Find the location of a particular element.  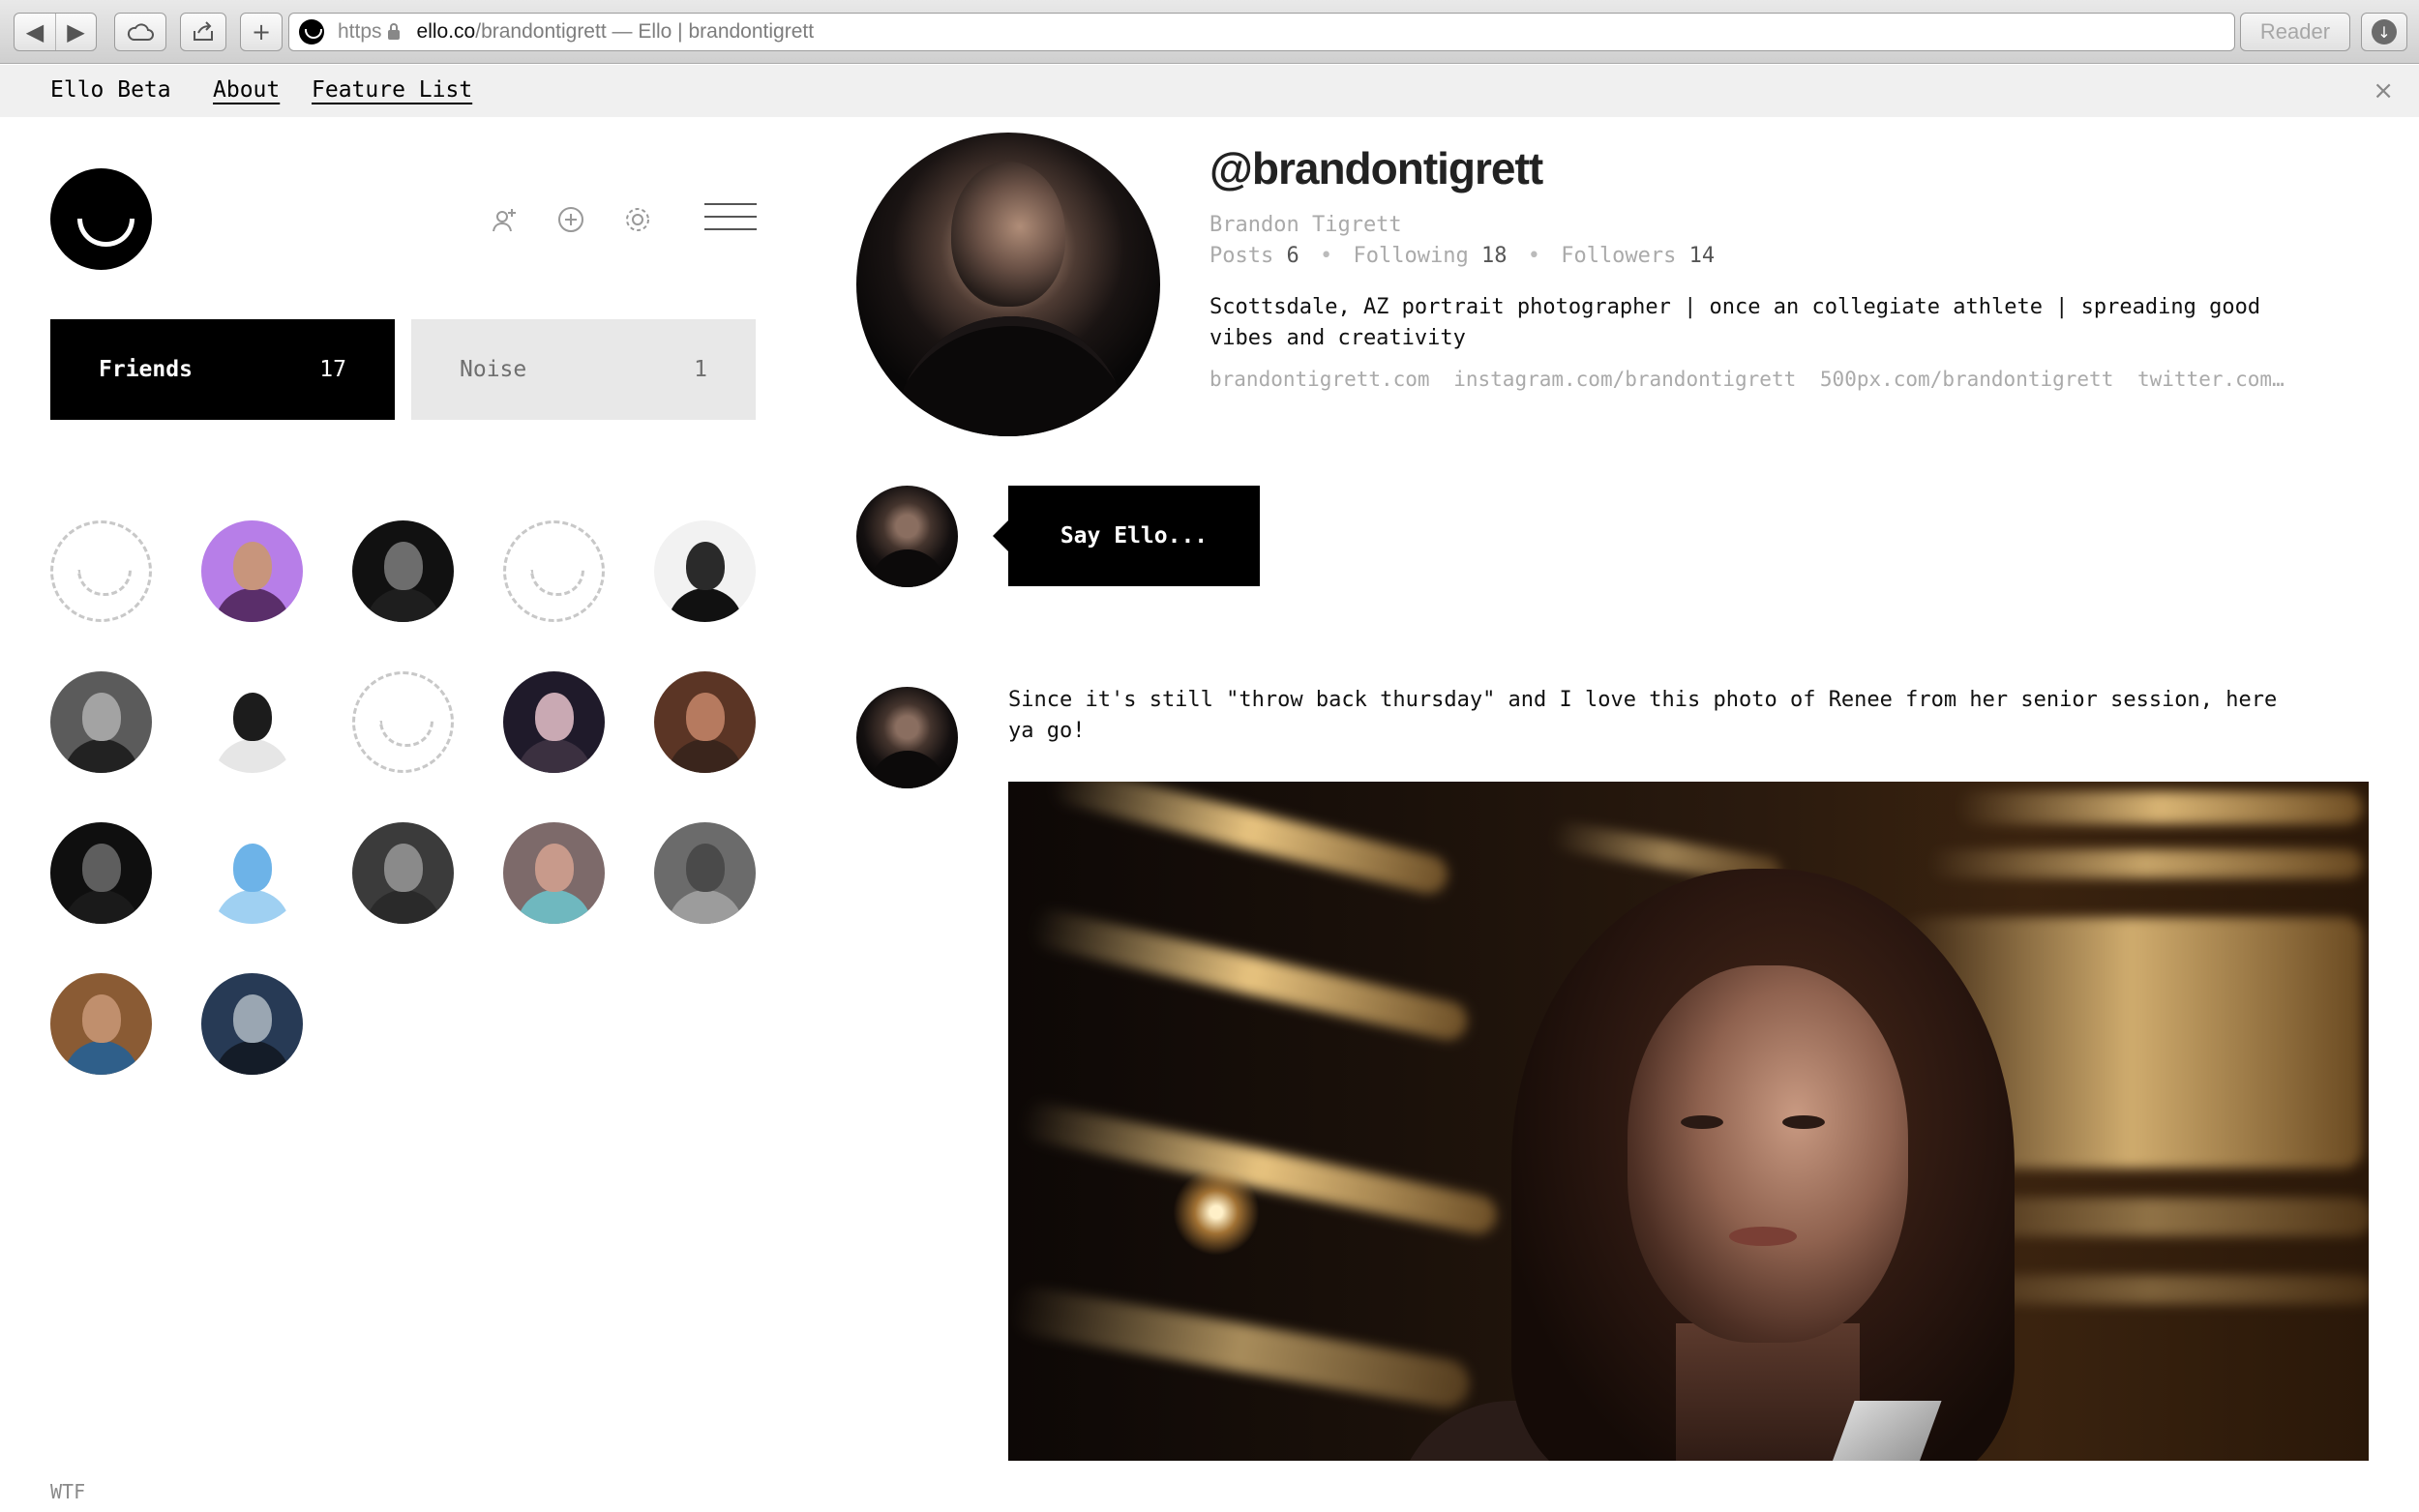

back-forward-buttons: ◀ ▶ is located at coordinates (56, 32).